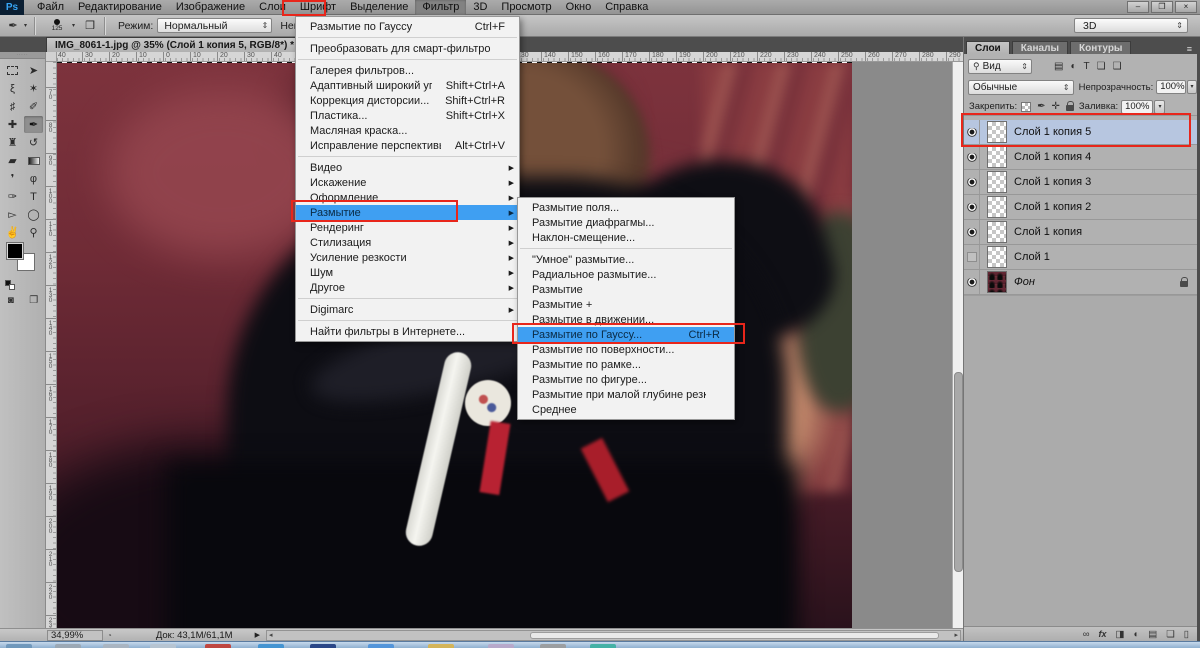 This screenshot has height=648, width=1200. Describe the element at coordinates (1101, 66) in the screenshot. I see `filter-shape-icon: ❏` at that location.